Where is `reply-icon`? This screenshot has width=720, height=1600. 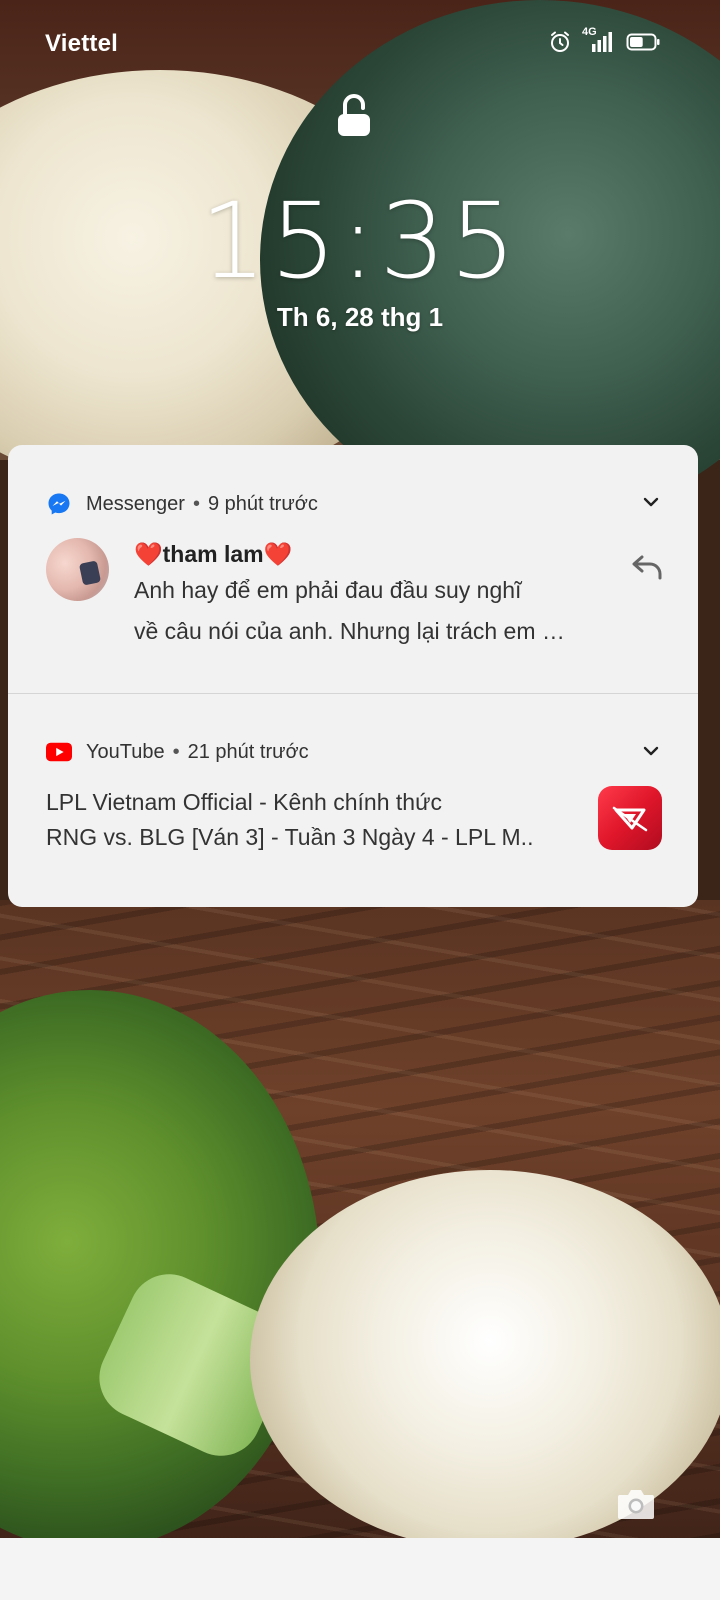
reply-icon is located at coordinates (647, 569).